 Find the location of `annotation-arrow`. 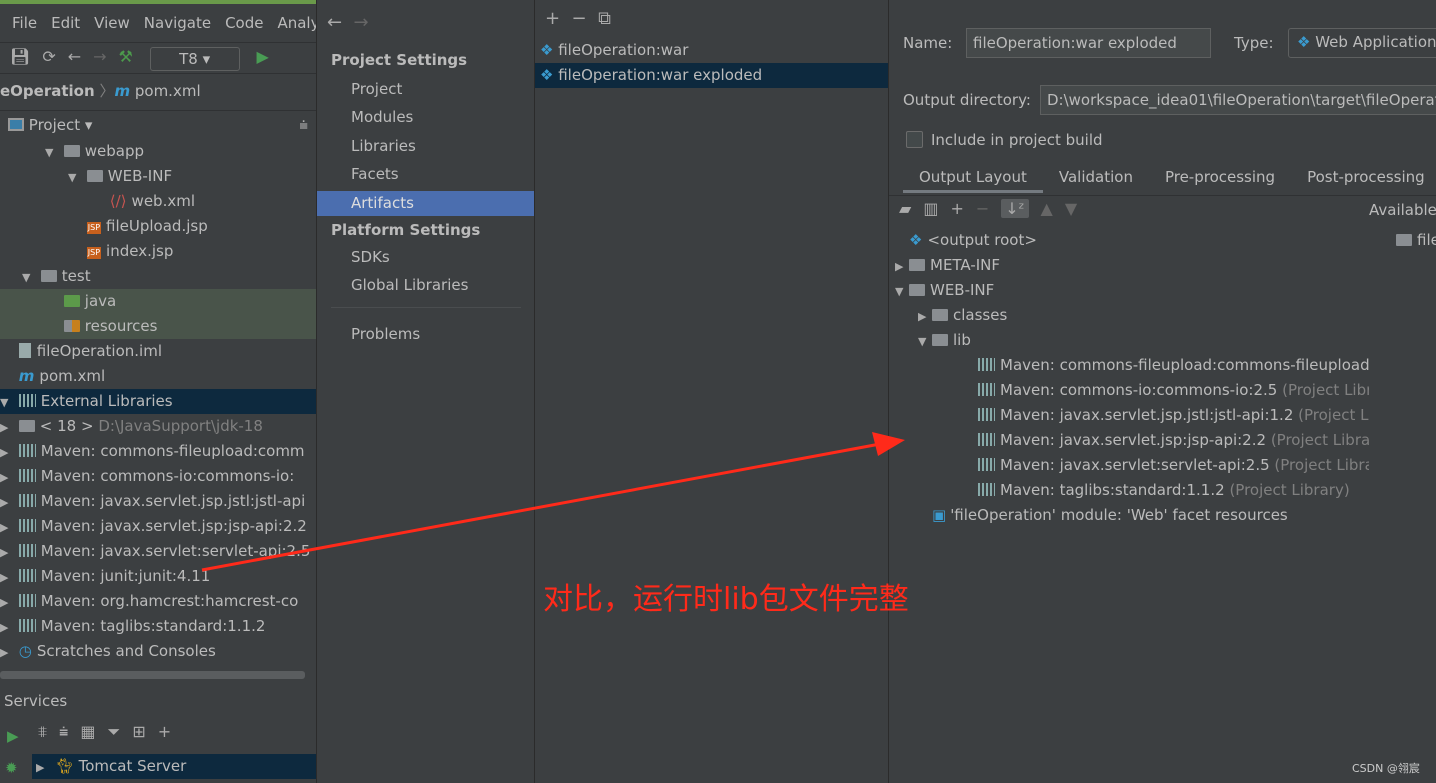

annotation-arrow is located at coordinates (553, 502).